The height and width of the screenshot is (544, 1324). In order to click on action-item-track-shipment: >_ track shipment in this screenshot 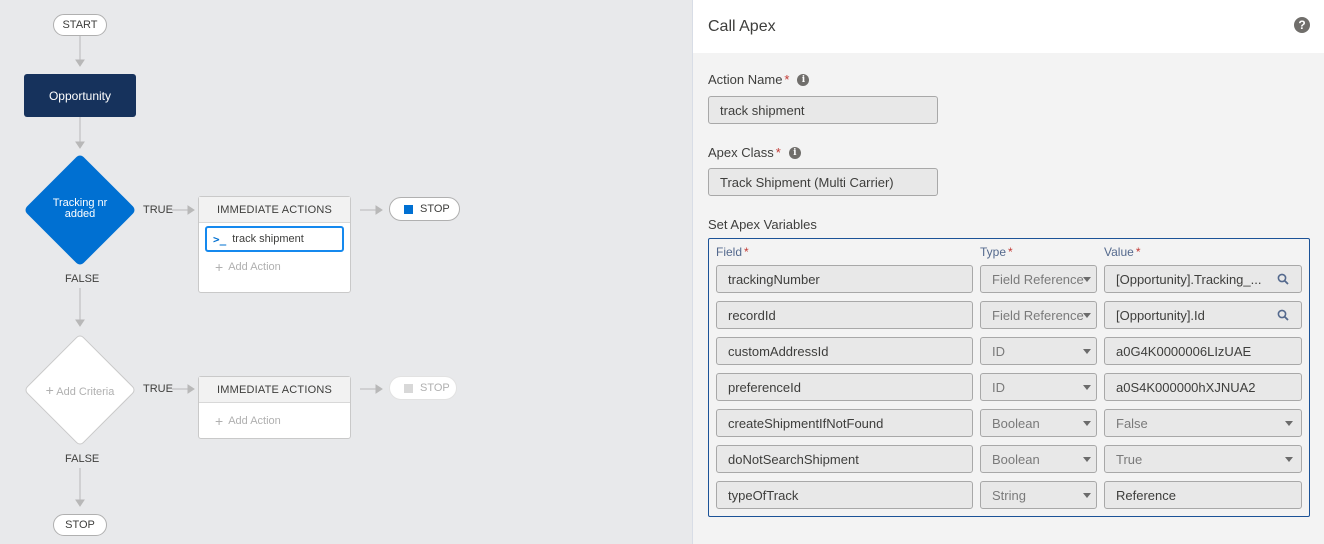, I will do `click(274, 239)`.